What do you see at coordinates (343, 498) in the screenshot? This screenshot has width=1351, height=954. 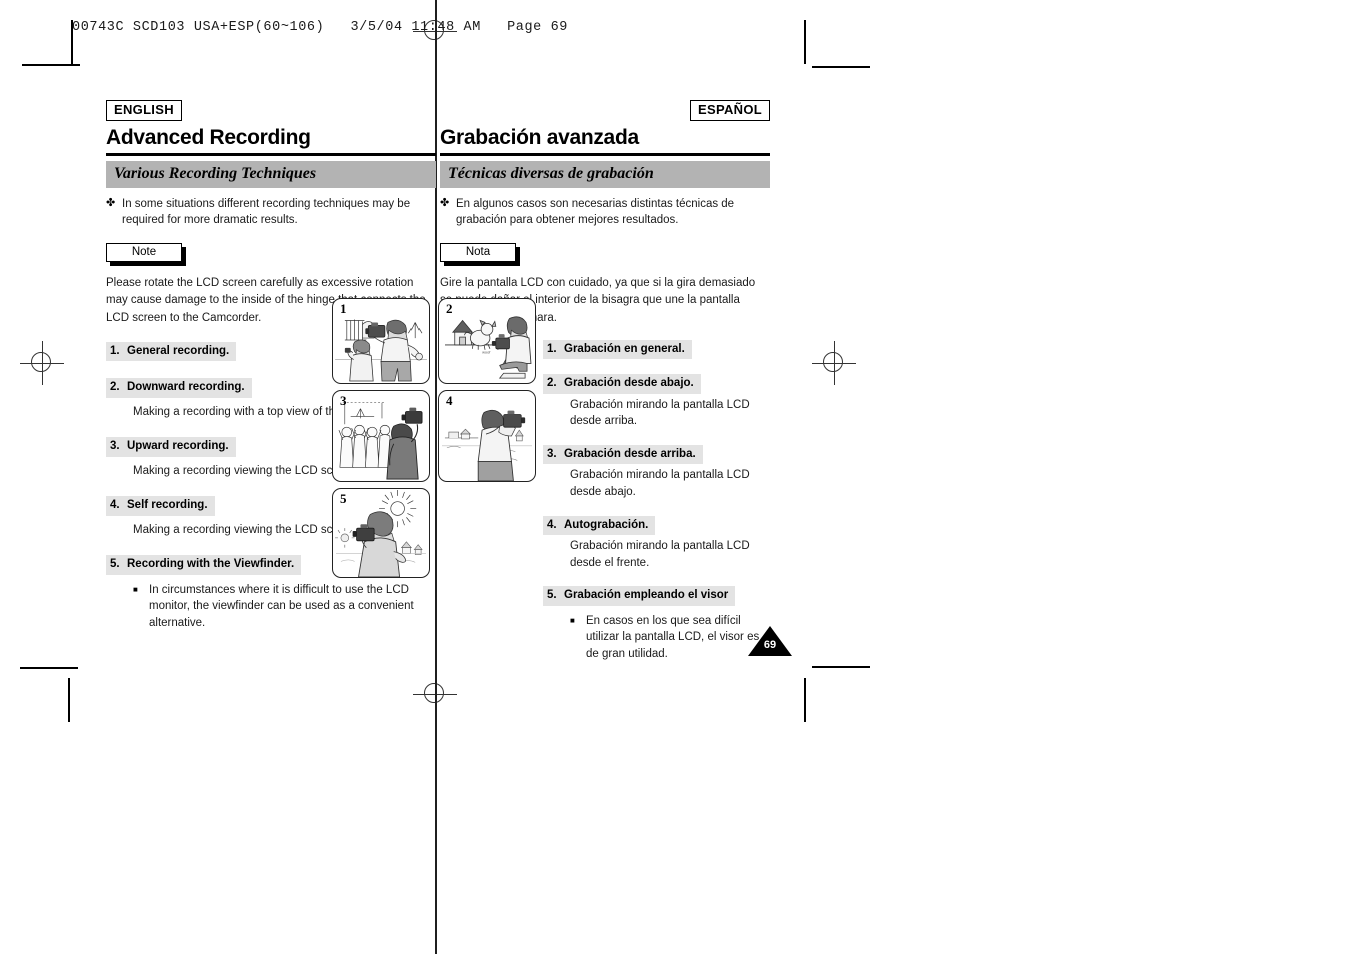 I see `figure-number: 5` at bounding box center [343, 498].